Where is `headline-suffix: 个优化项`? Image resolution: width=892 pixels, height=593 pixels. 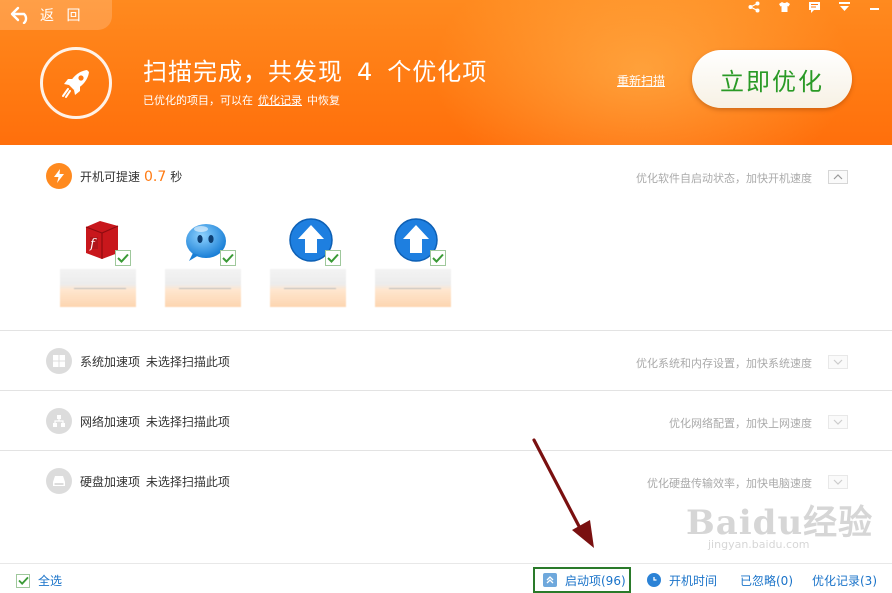 headline-suffix: 个优化项 is located at coordinates (437, 72).